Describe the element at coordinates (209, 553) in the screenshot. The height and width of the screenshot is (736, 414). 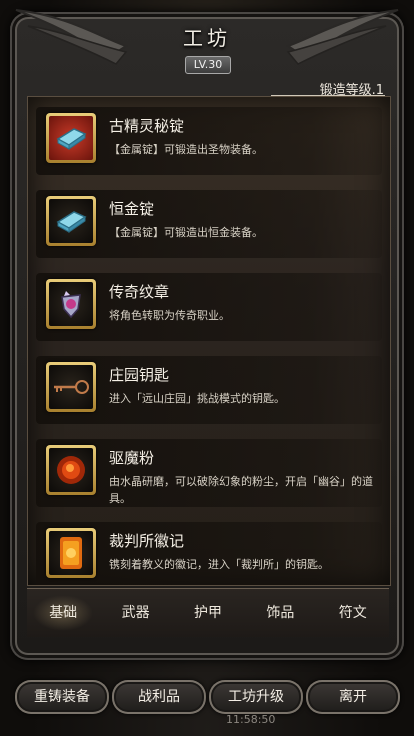
I see `list-item: 裁判所徽记镌刻着教义的徽记，进入「裁判所」的钥匙。` at that location.